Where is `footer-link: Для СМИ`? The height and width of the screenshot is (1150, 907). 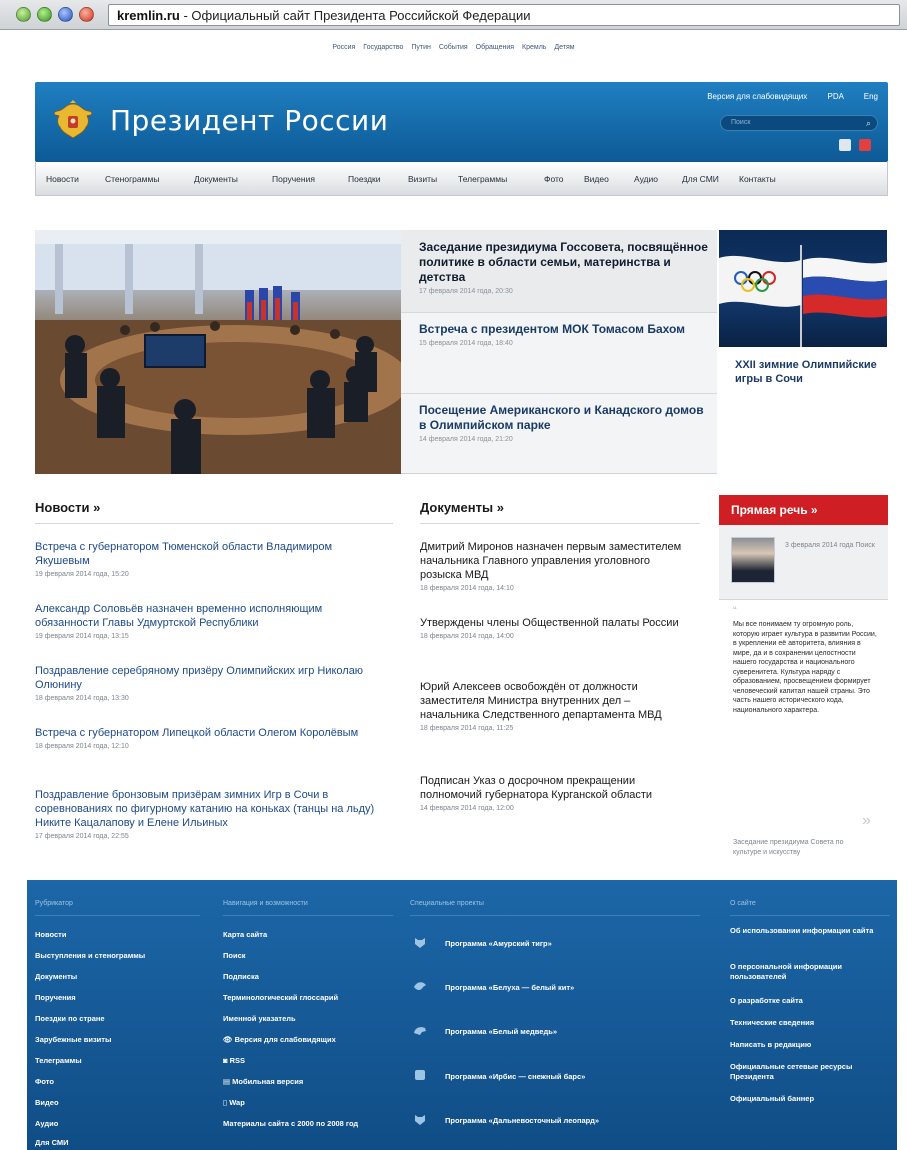
footer-link: Для СМИ is located at coordinates (52, 1143).